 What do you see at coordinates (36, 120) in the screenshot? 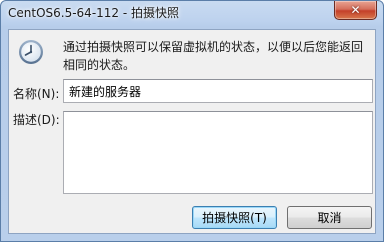
I see `description-label: 描述(D):` at bounding box center [36, 120].